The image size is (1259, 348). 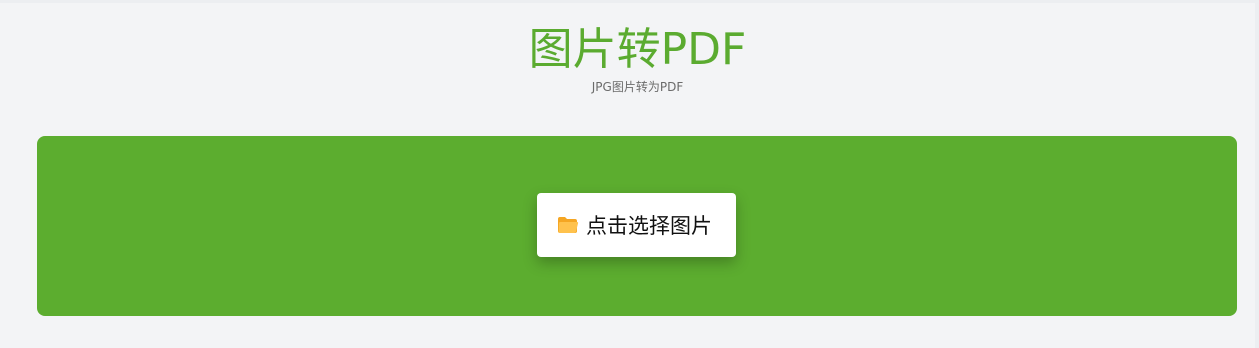 I want to click on page-title: 图片转PDF, so click(x=637, y=49).